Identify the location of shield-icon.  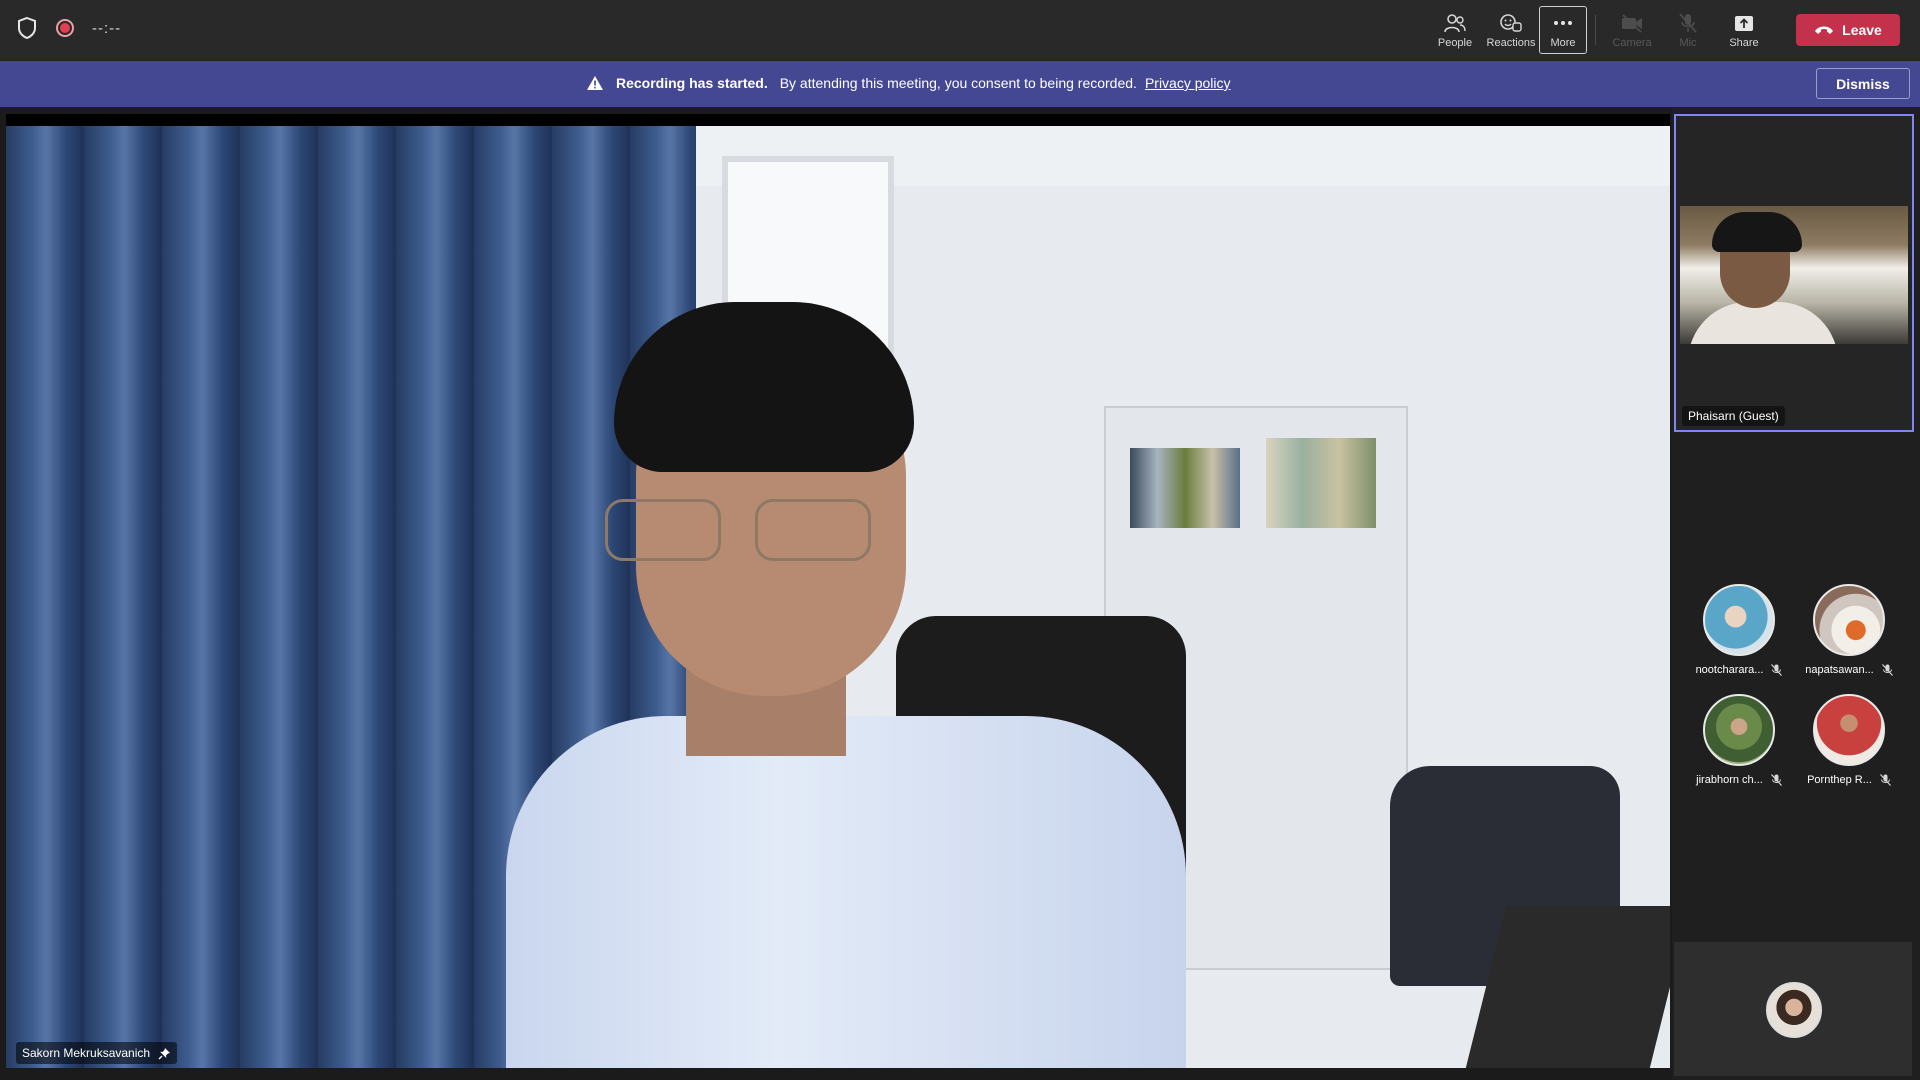
(27, 28).